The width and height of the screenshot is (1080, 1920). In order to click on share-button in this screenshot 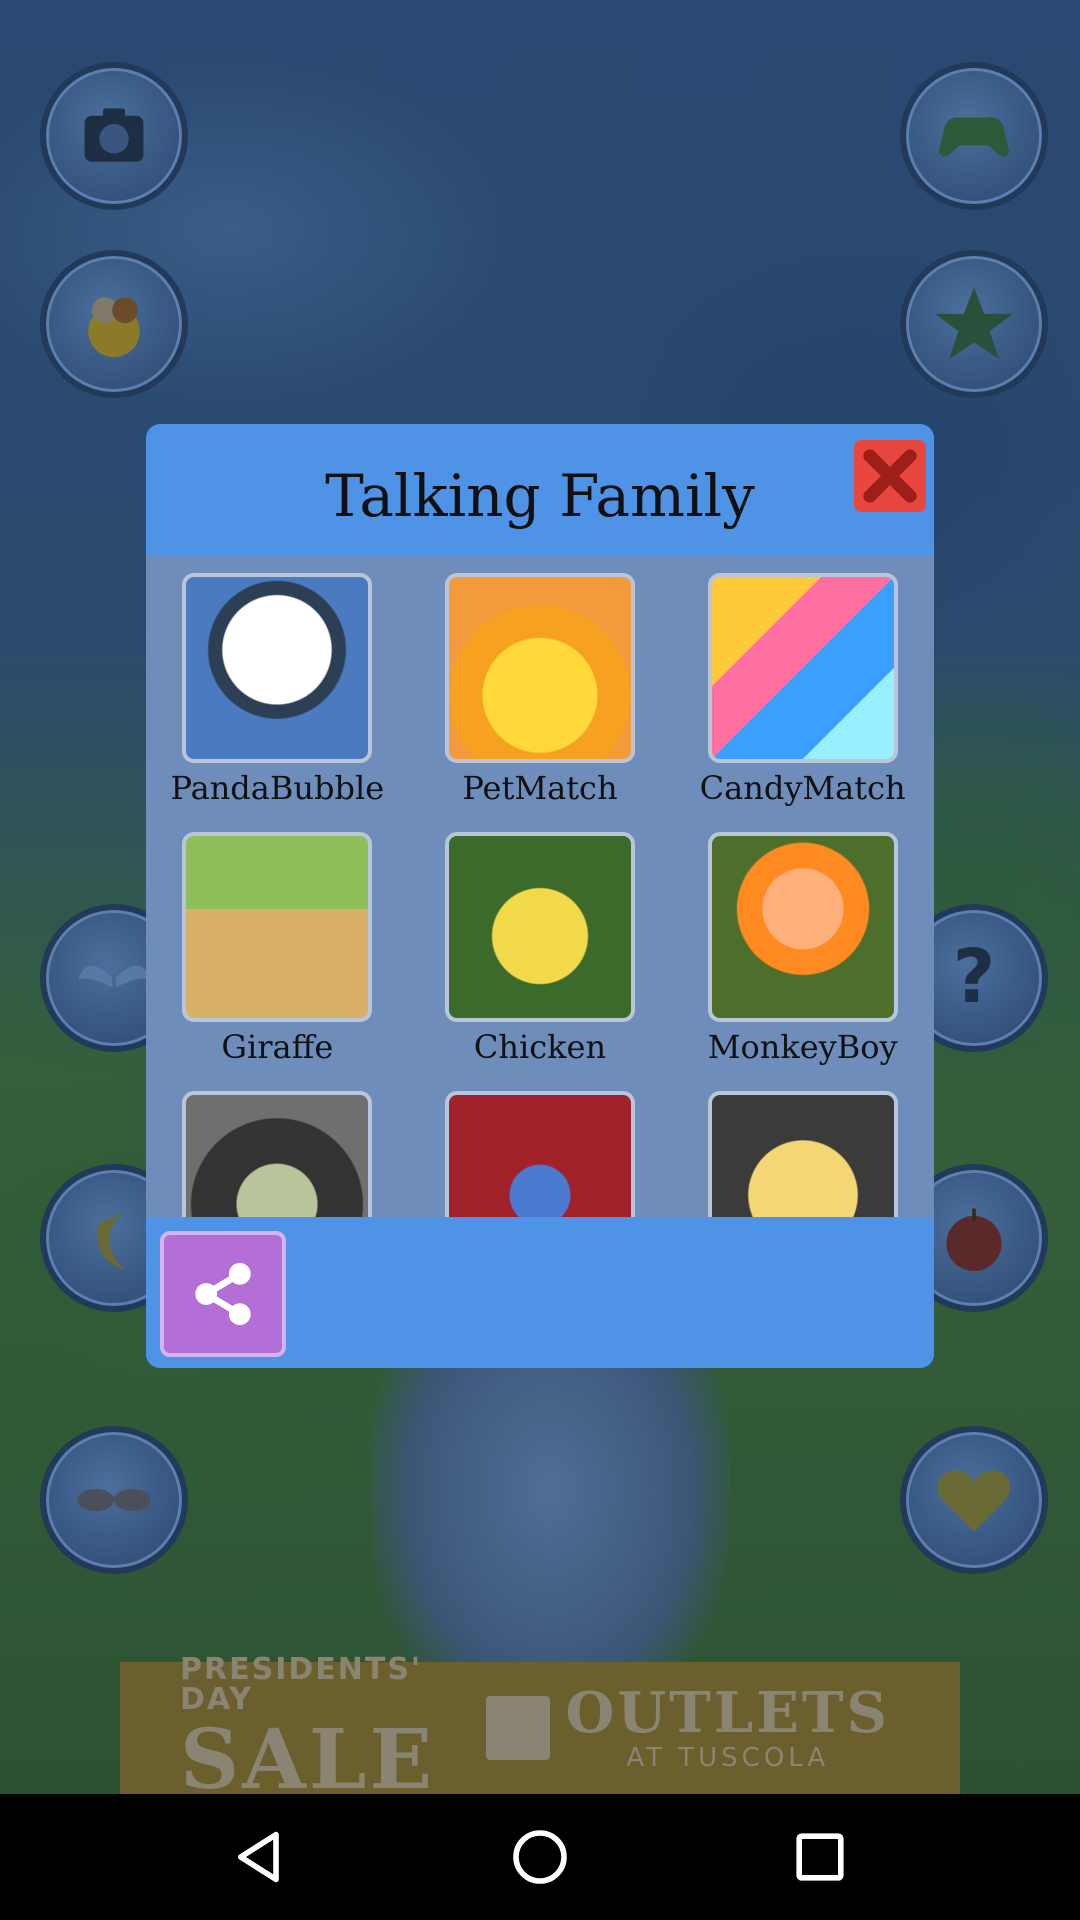, I will do `click(223, 1294)`.